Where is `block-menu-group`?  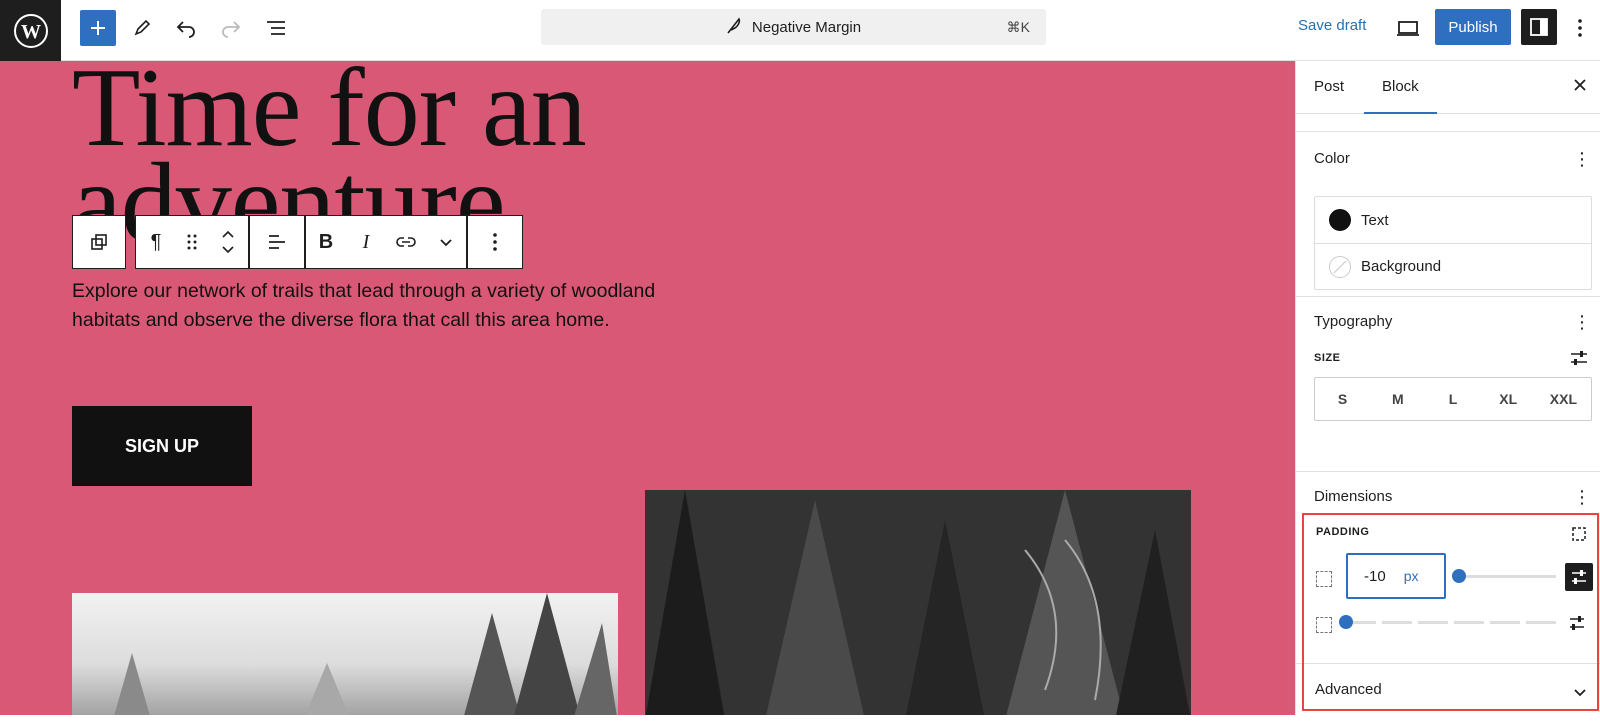 block-menu-group is located at coordinates (495, 242).